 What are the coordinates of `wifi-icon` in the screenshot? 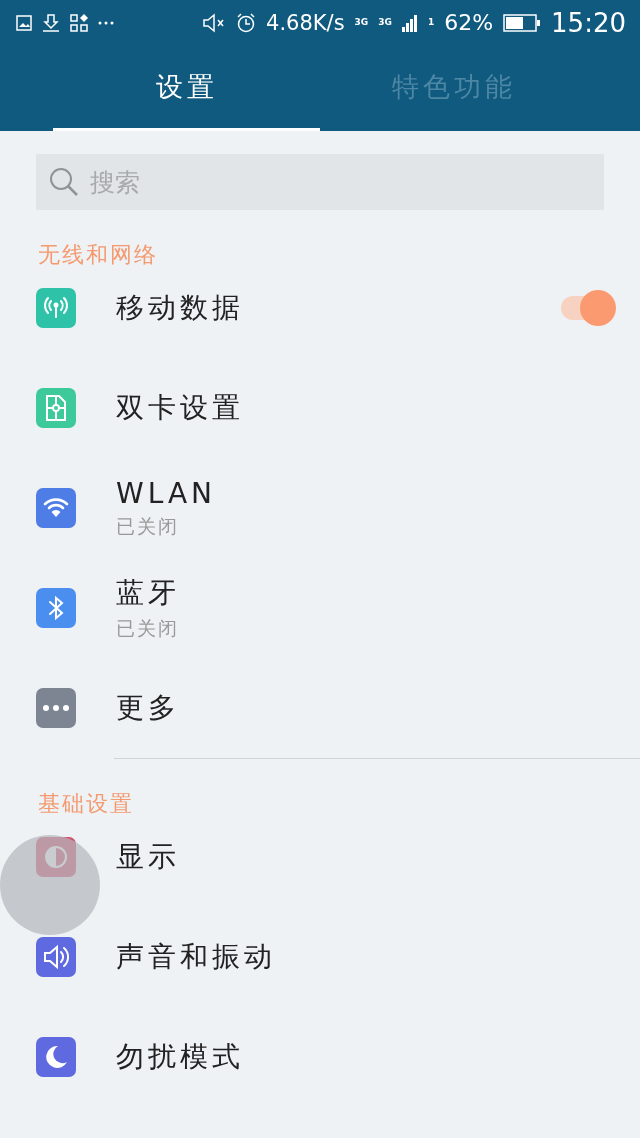 It's located at (56, 508).